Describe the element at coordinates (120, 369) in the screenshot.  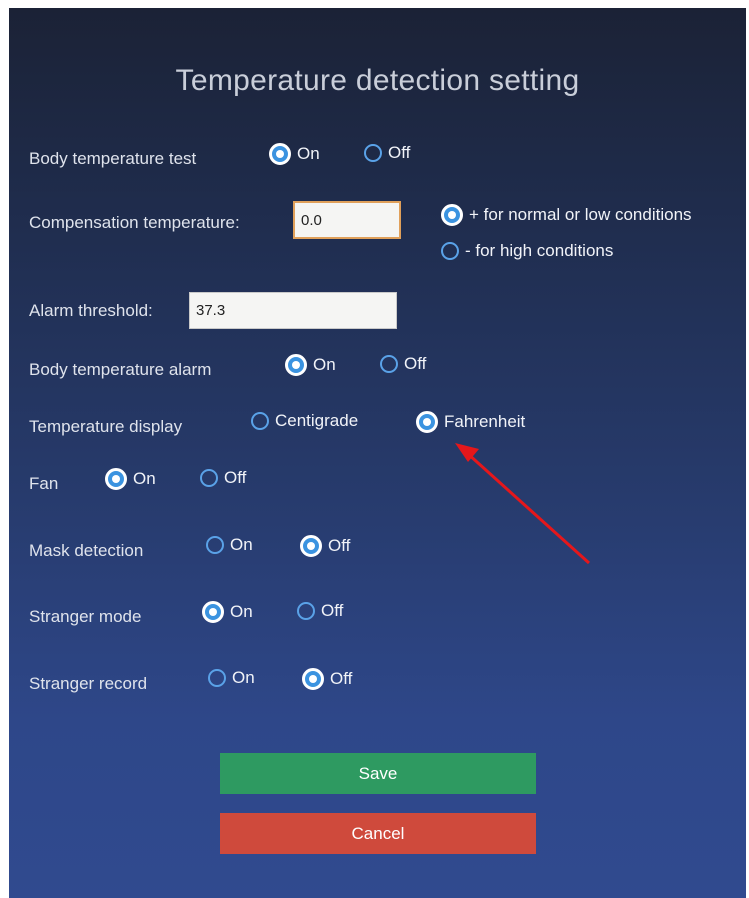
I see `body-temp-alarm-label: Body temperature alarm` at that location.